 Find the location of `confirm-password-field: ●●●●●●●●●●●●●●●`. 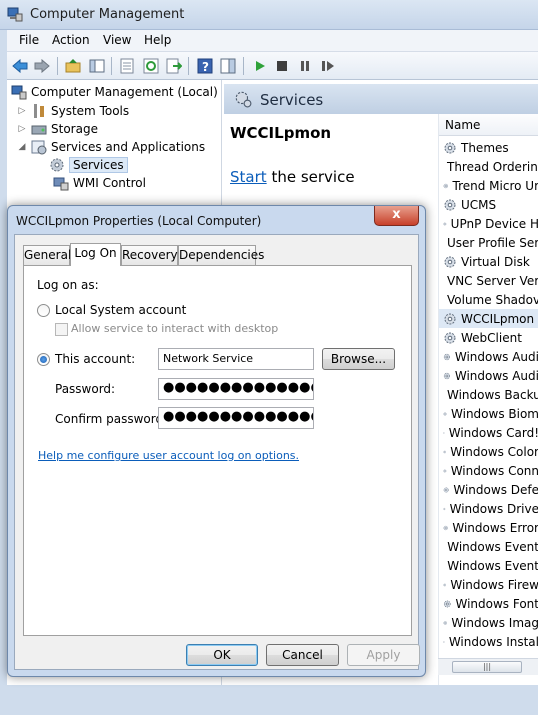

confirm-password-field: ●●●●●●●●●●●●●●● is located at coordinates (236, 418).